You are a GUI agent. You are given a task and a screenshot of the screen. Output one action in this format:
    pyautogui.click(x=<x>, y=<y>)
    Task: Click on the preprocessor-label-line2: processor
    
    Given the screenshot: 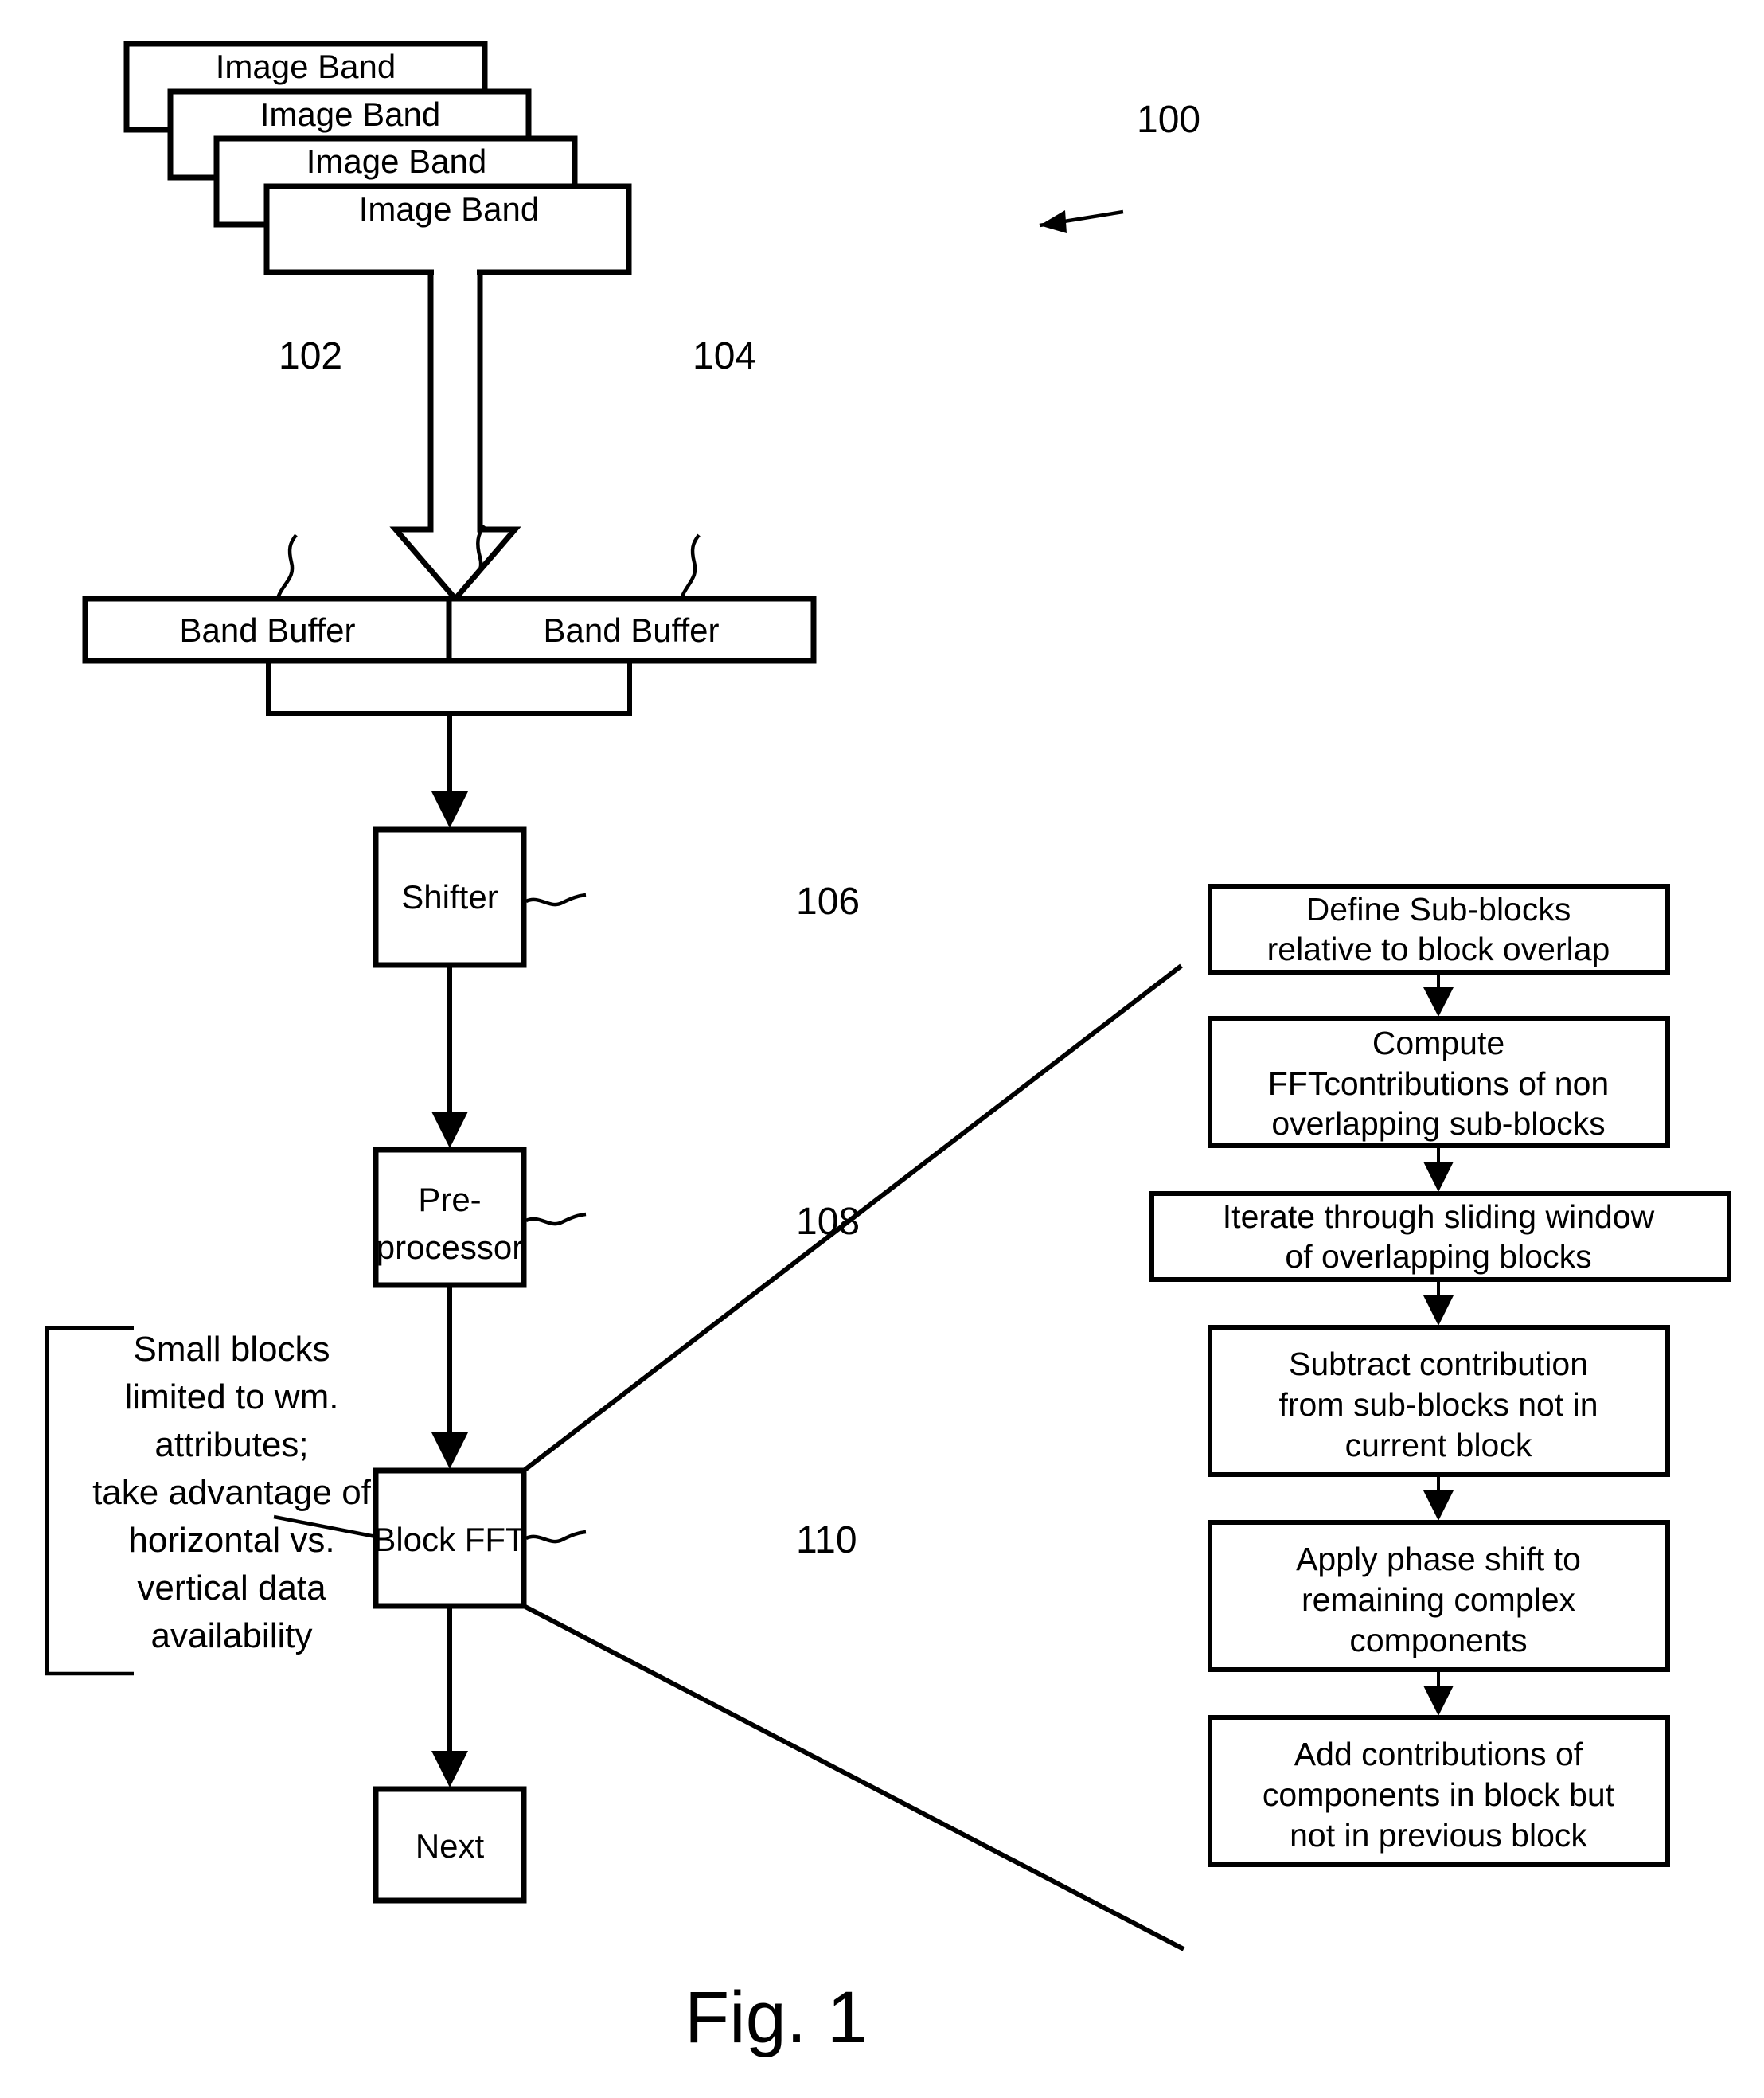 What is the action you would take?
    pyautogui.click(x=450, y=1247)
    